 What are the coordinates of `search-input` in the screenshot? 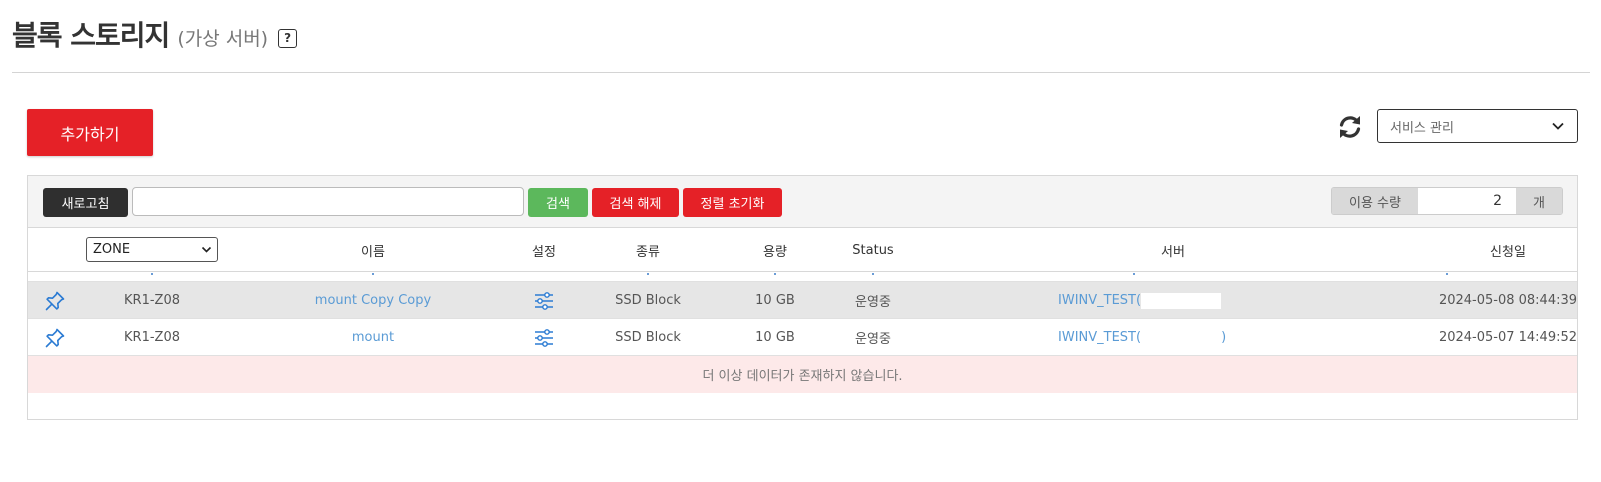 It's located at (328, 201).